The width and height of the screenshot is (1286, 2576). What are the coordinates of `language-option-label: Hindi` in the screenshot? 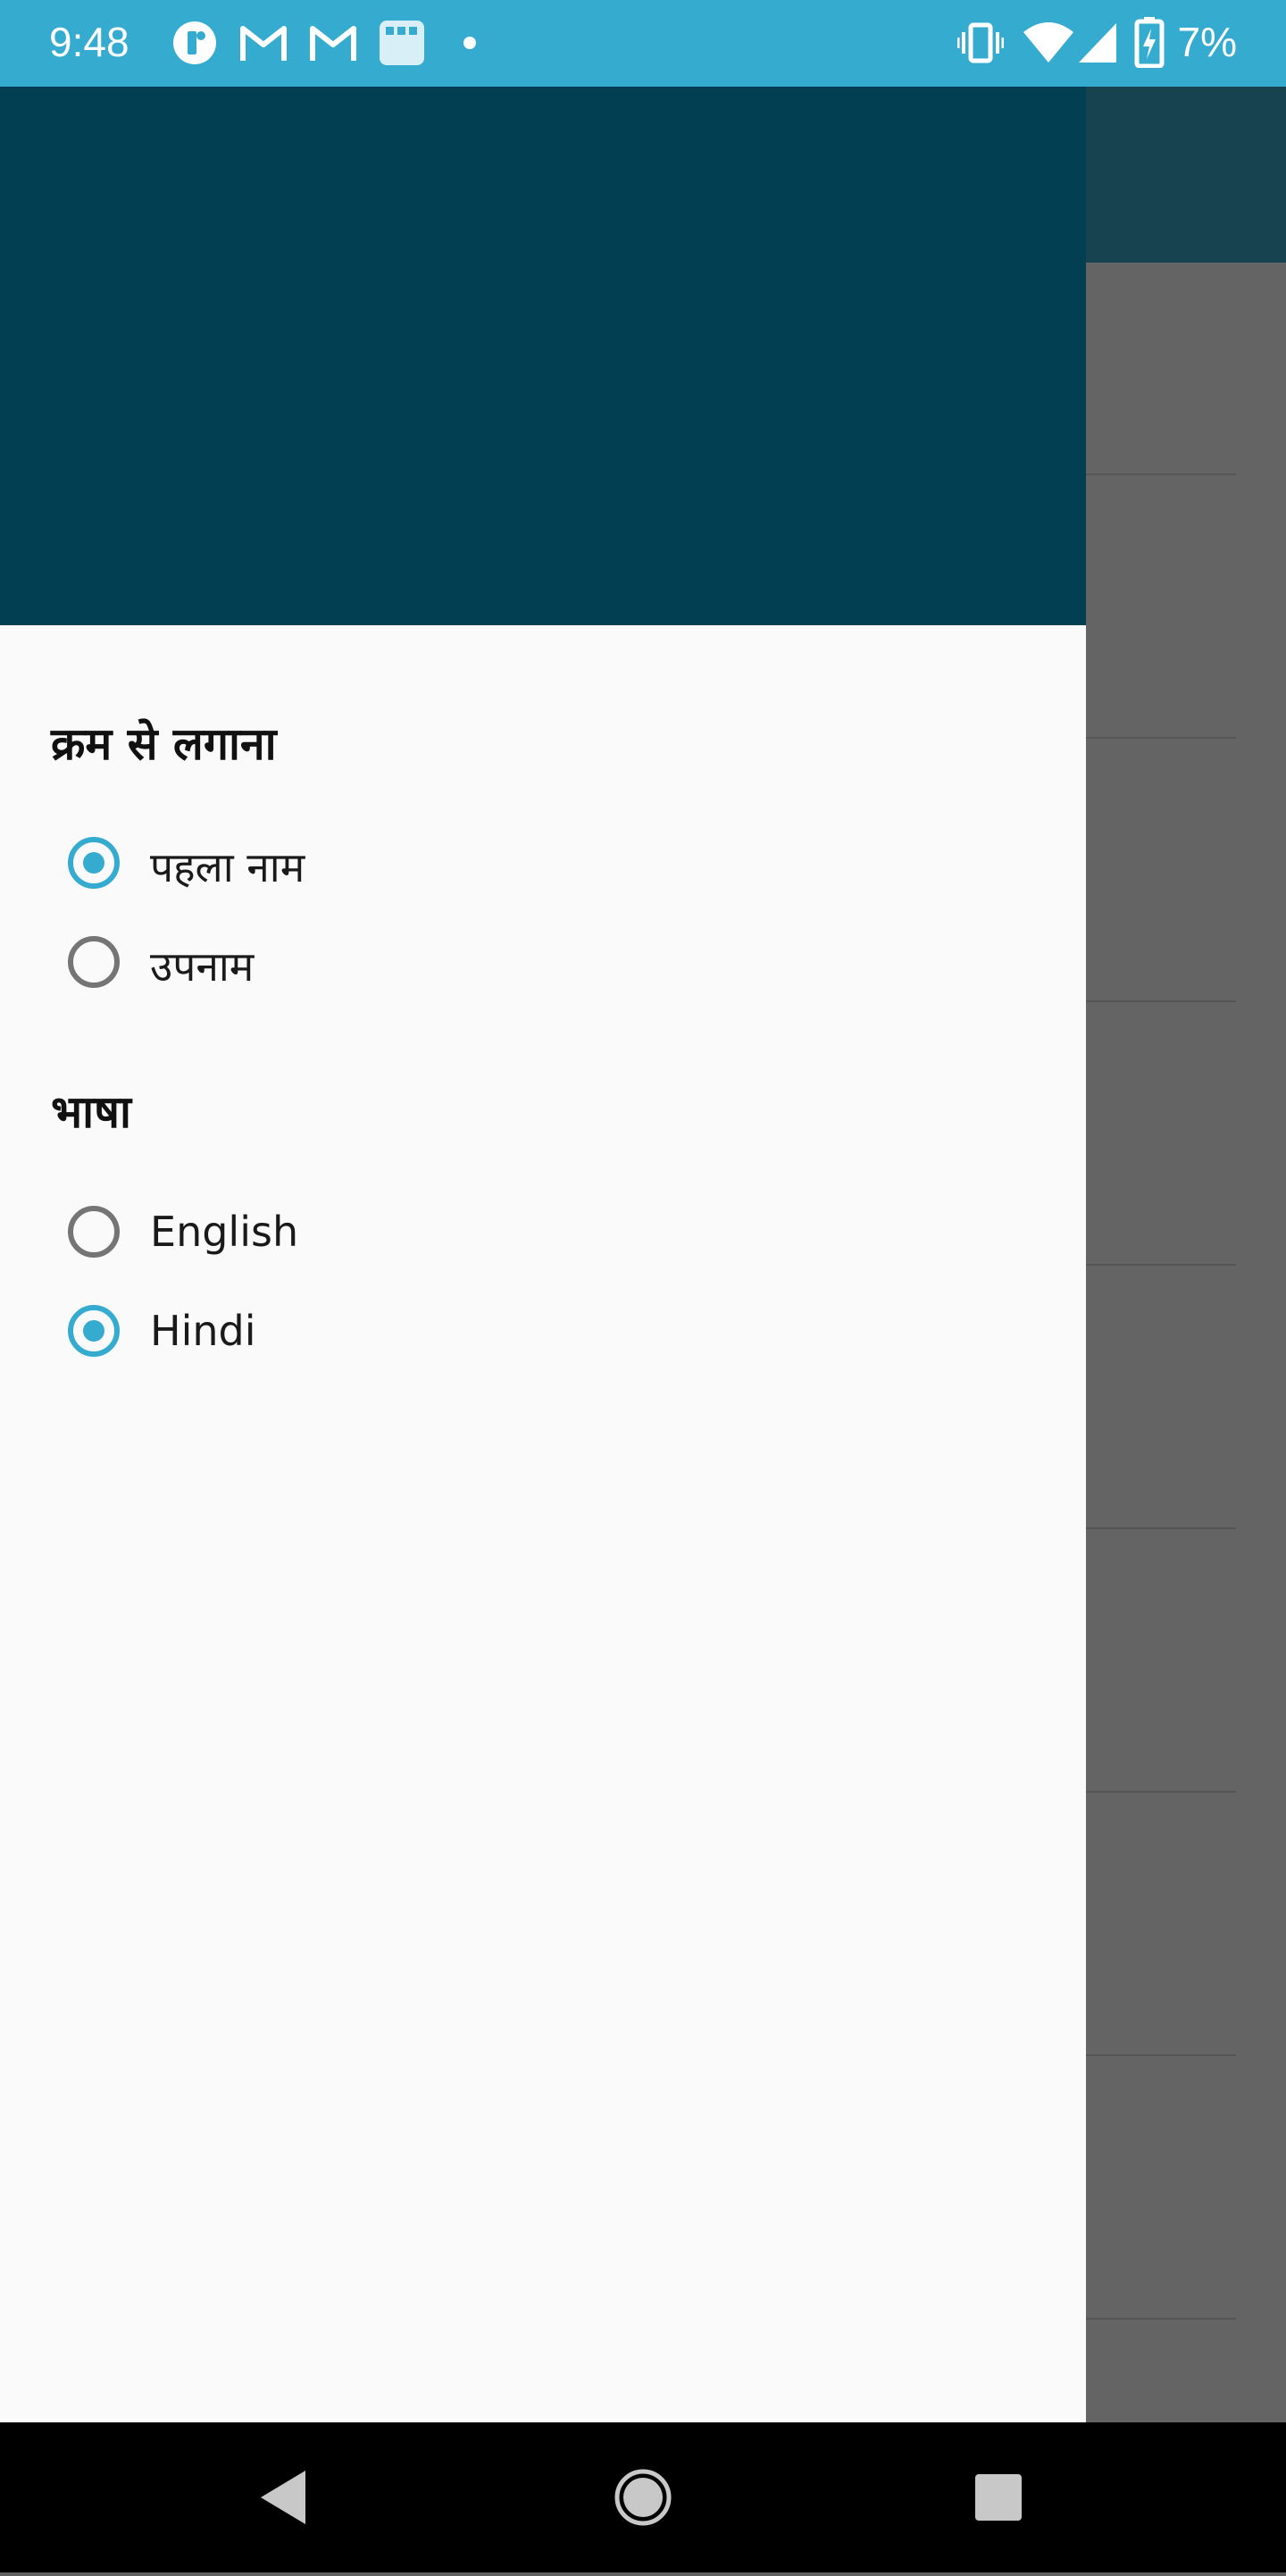 It's located at (203, 1331).